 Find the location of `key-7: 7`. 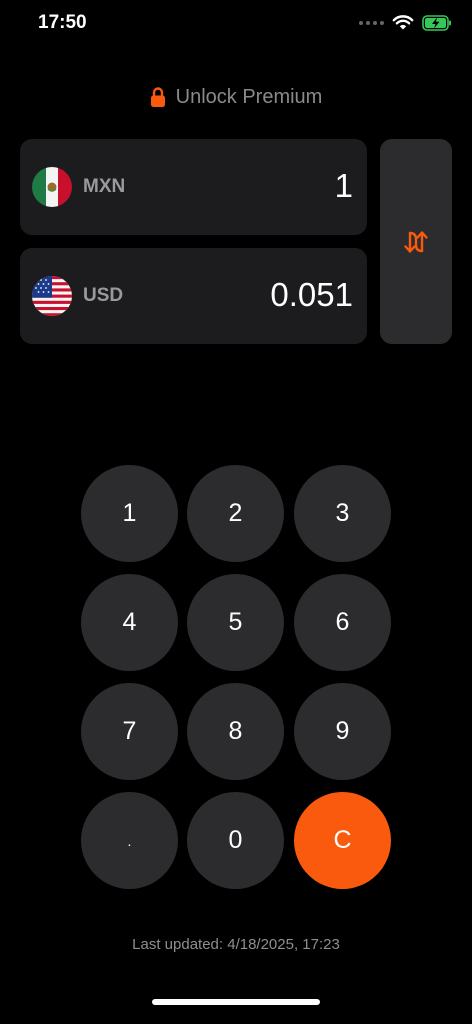

key-7: 7 is located at coordinates (129, 731).